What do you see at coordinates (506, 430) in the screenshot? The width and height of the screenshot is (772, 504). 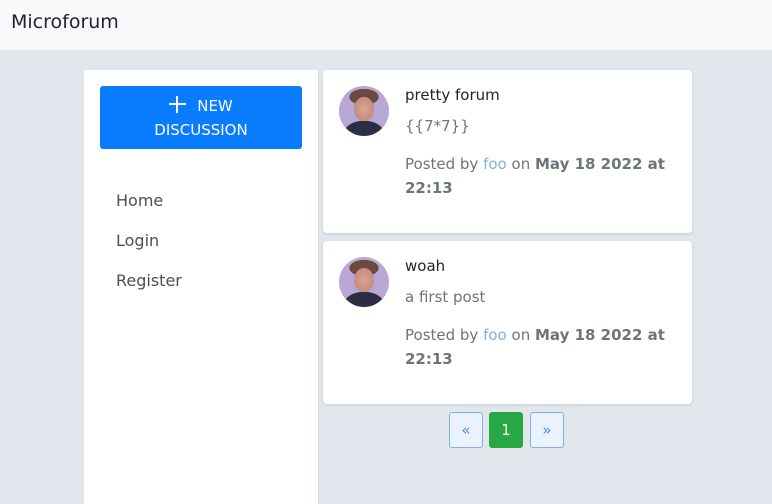 I see `pagination-page-1: 1` at bounding box center [506, 430].